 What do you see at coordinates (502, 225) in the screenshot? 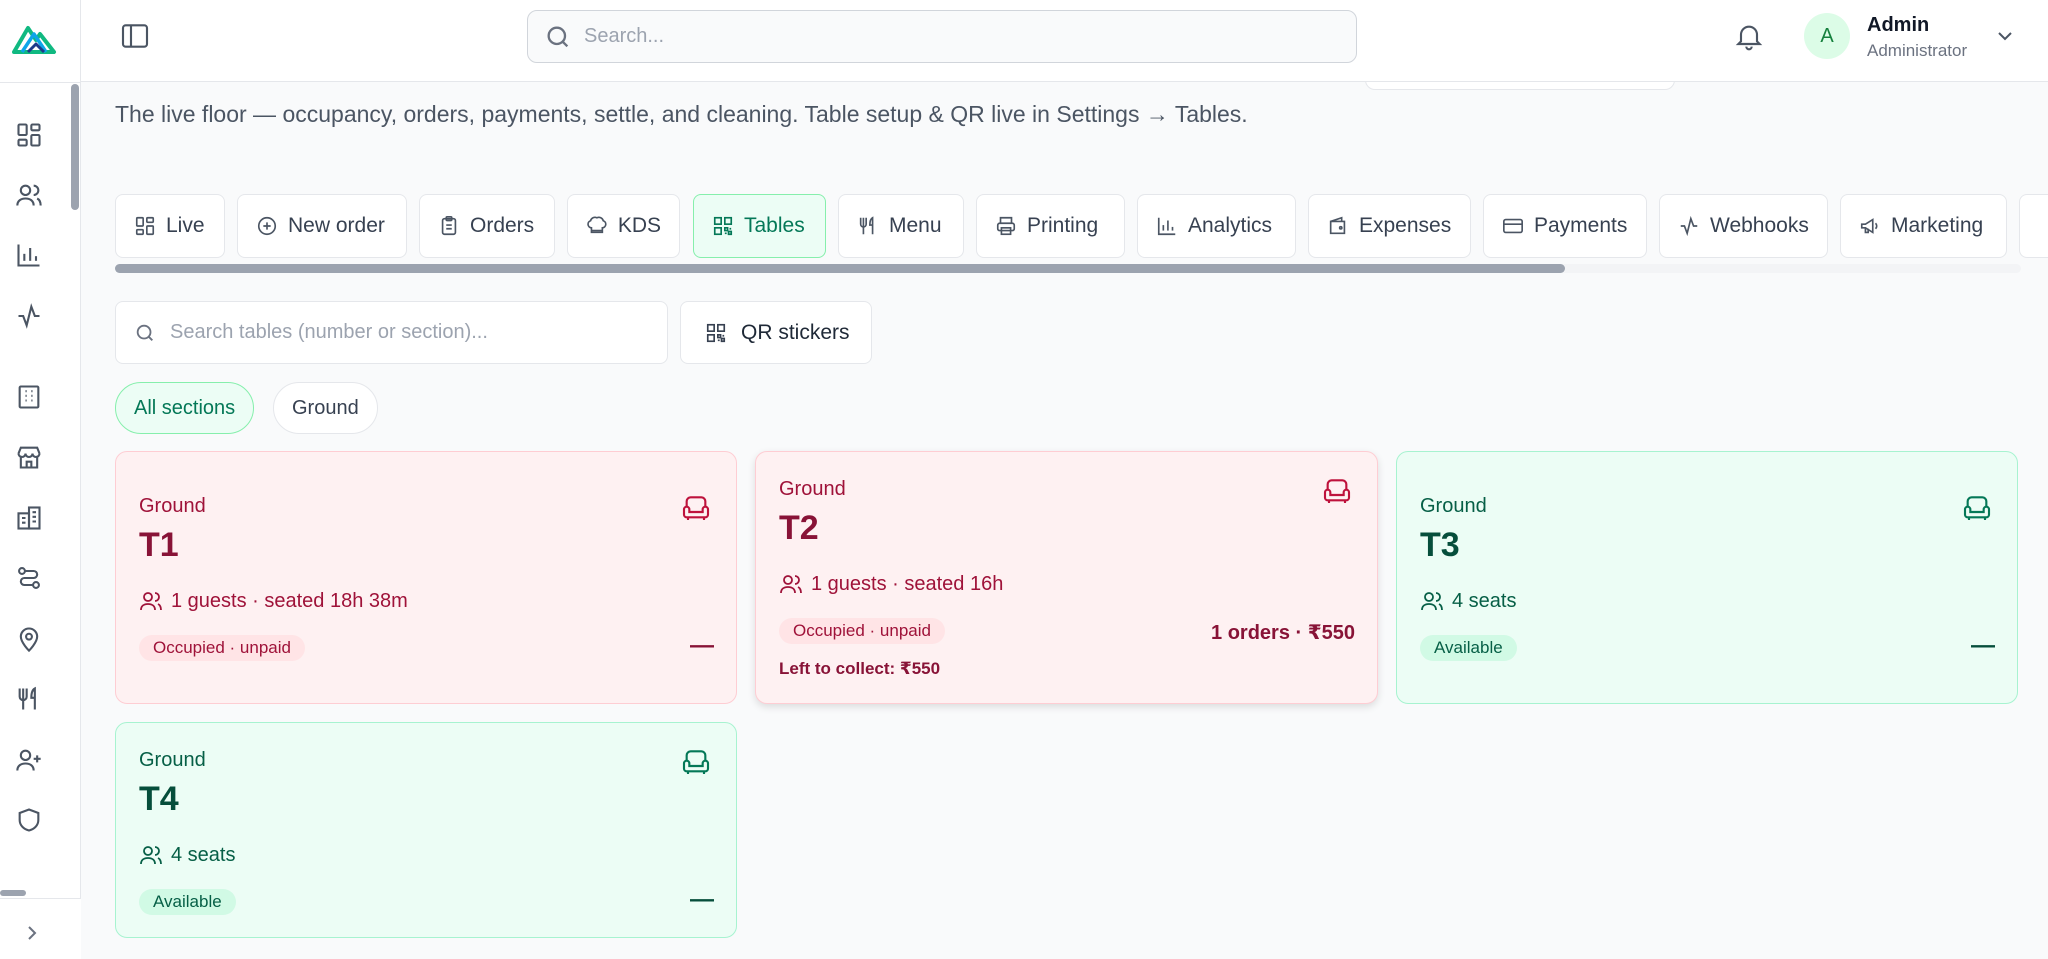
I see `tab-label: Orders` at bounding box center [502, 225].